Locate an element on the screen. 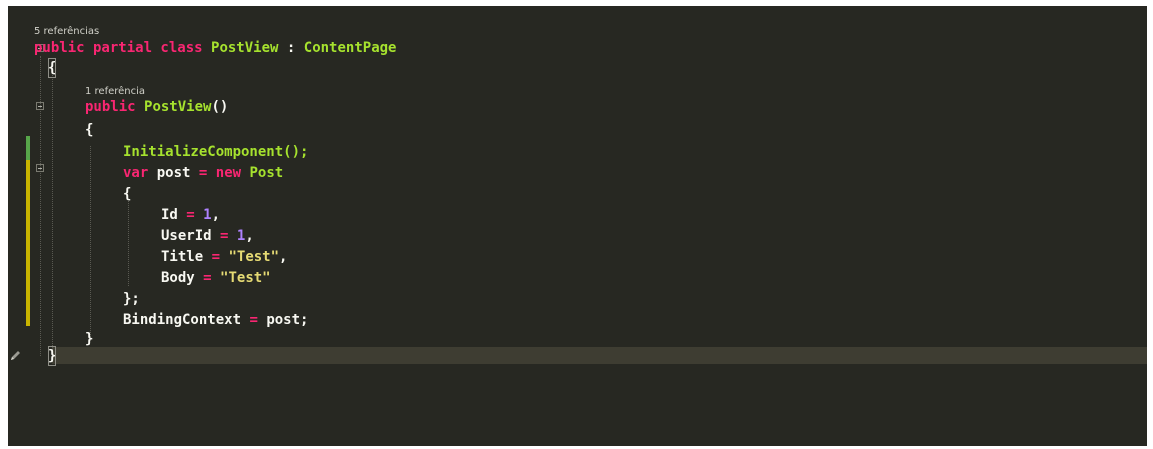 This screenshot has height=449, width=1153. code-line-9: UserId = 1, is located at coordinates (654, 236).